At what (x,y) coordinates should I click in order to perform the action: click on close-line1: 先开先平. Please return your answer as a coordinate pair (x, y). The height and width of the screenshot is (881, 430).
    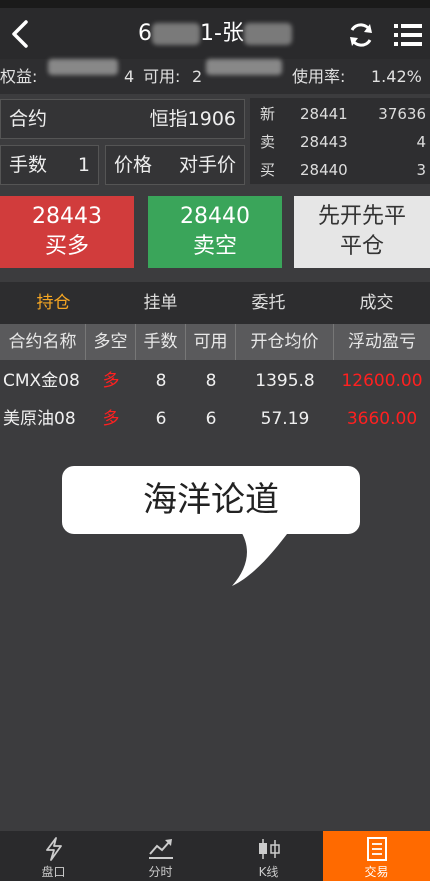
    Looking at the image, I should click on (361, 216).